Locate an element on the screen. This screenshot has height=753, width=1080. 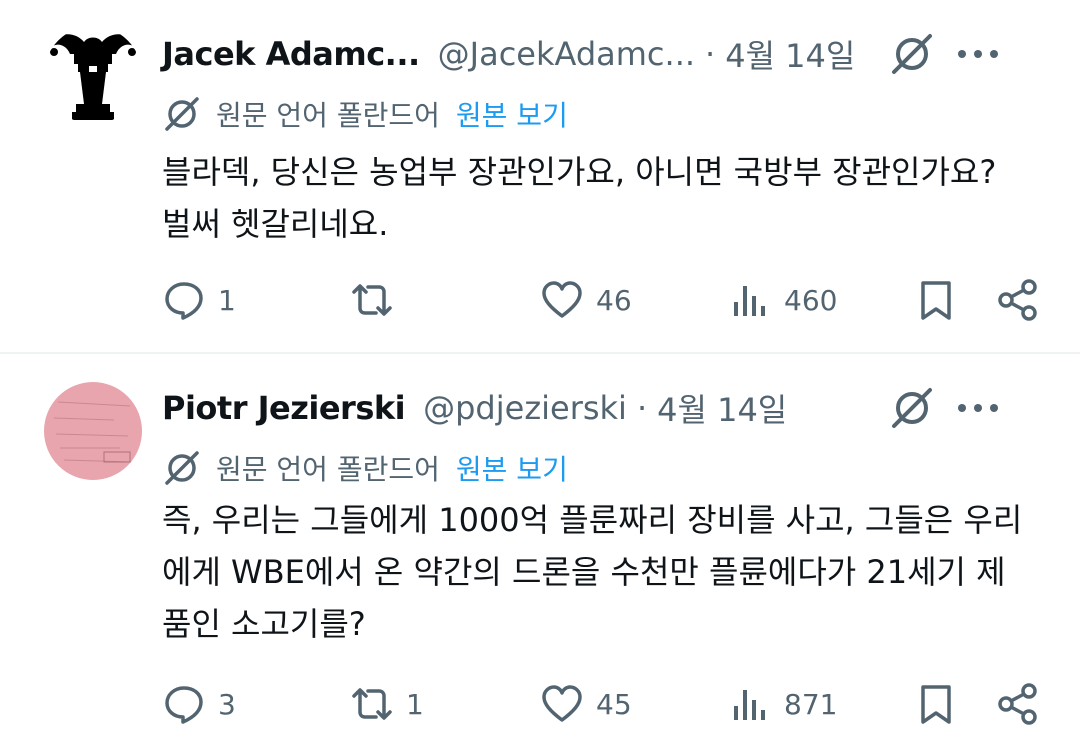
display-name: Piotr Jezierski is located at coordinates (284, 408).